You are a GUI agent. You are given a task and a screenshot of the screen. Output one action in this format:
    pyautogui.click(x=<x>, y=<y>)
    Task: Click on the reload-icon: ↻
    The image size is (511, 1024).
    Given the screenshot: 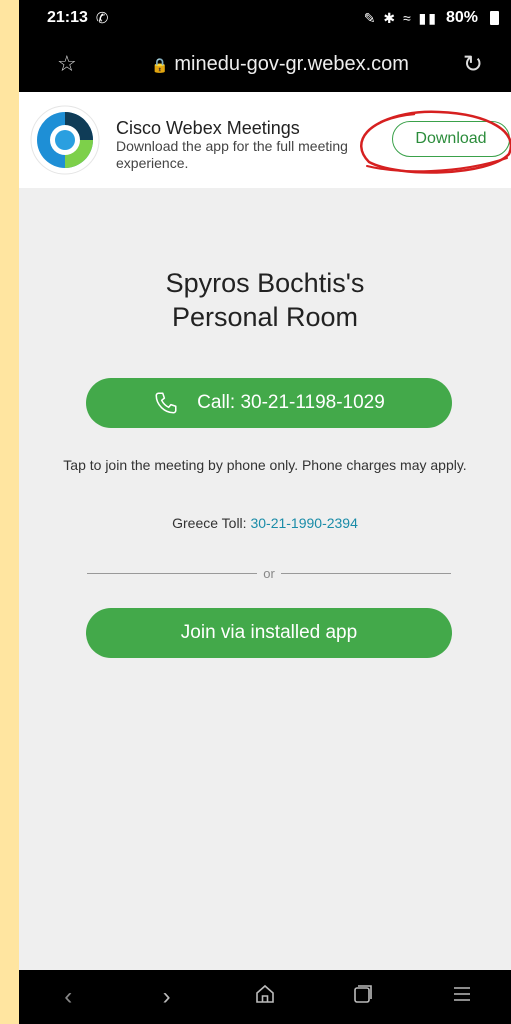 What is the action you would take?
    pyautogui.click(x=473, y=64)
    